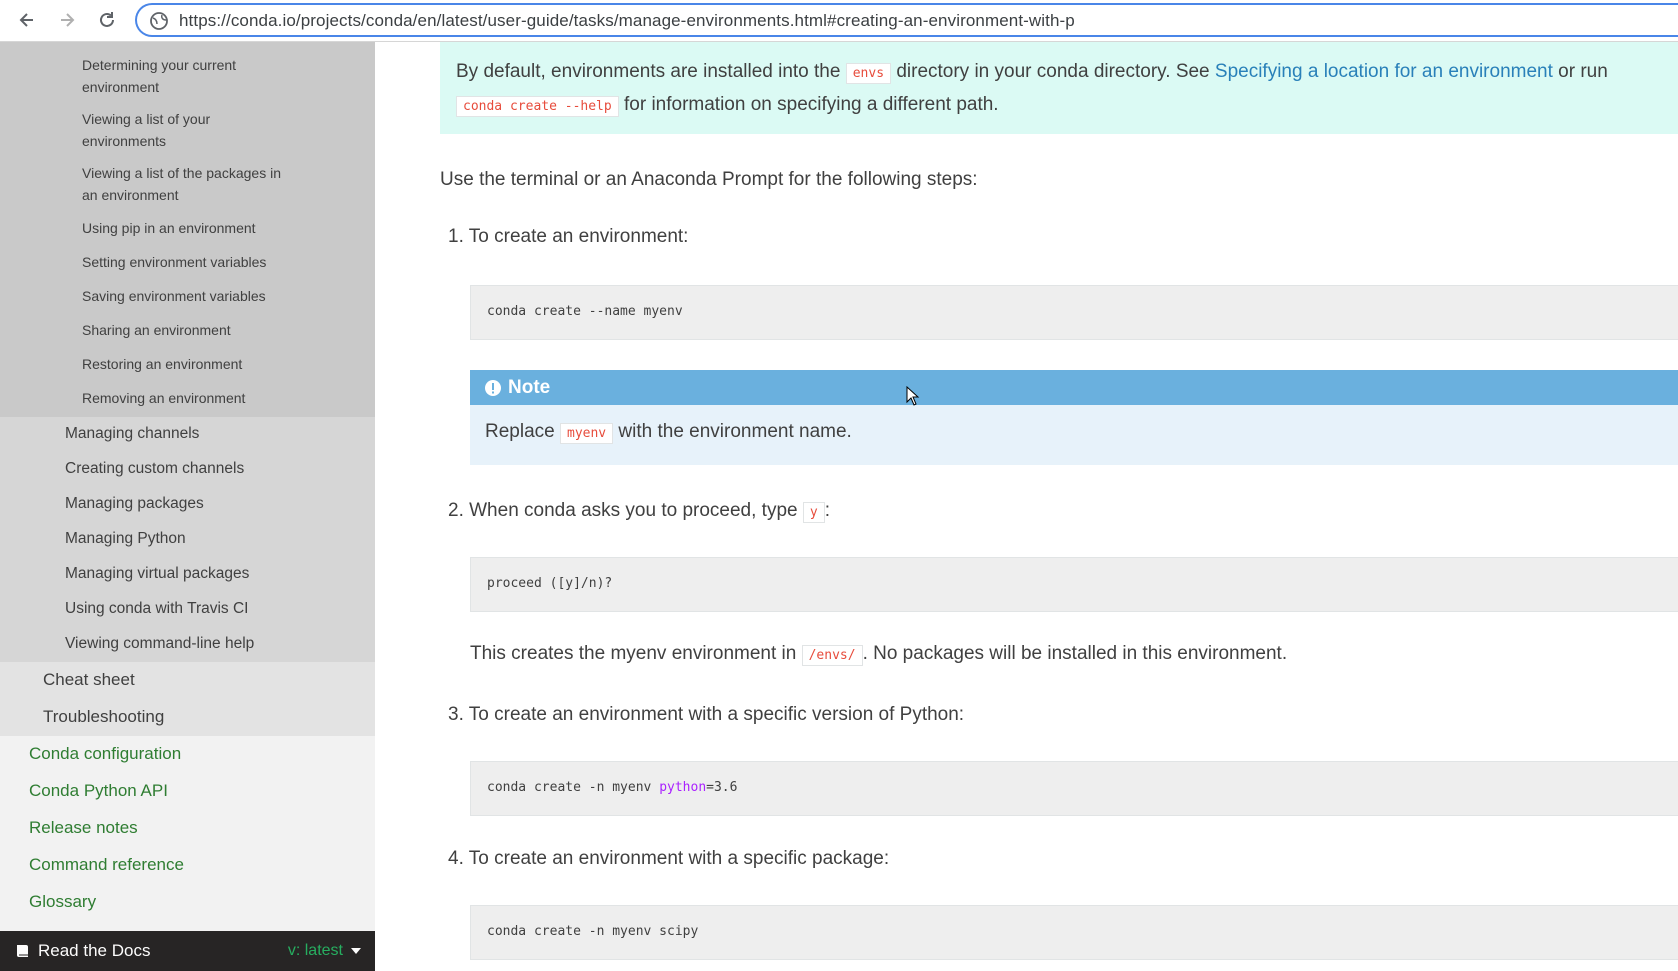 This screenshot has height=971, width=1678. I want to click on step-2-suffix: :, so click(827, 510).